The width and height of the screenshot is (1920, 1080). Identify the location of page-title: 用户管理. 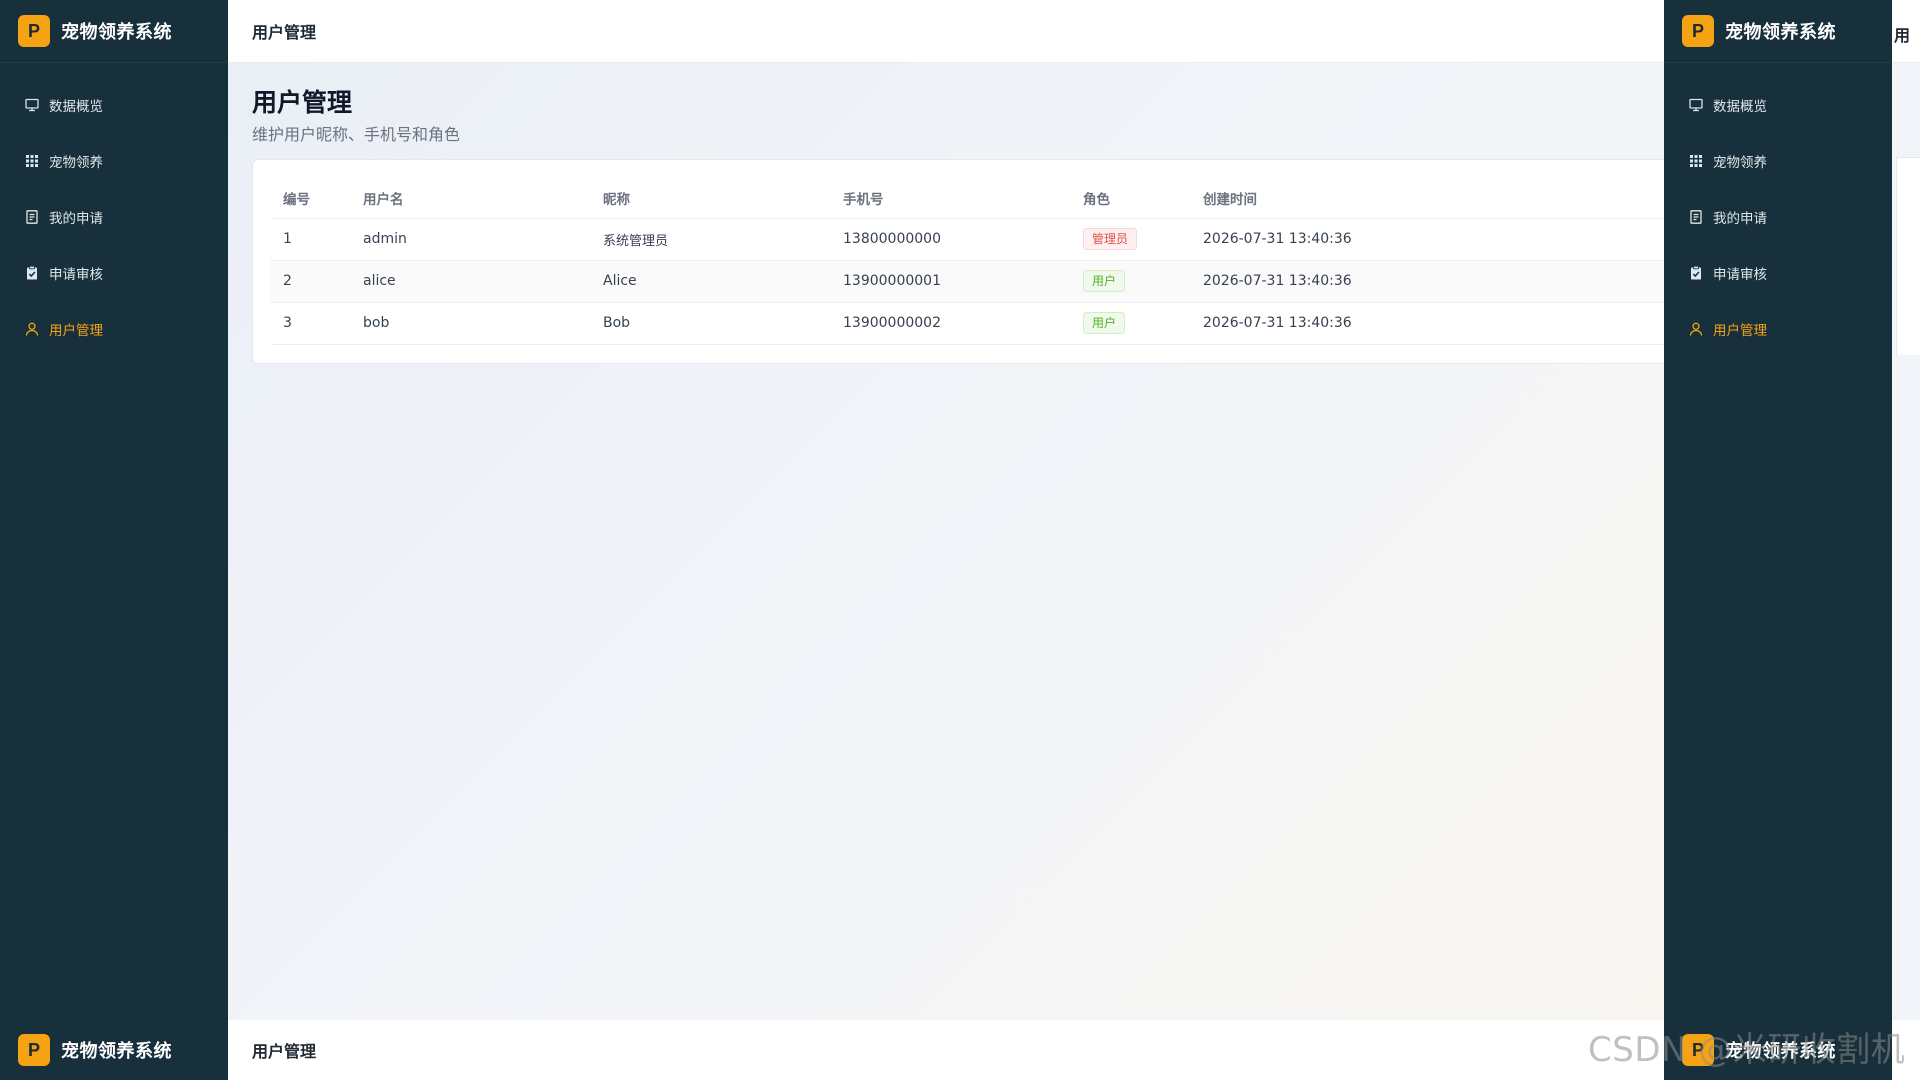
(302, 102).